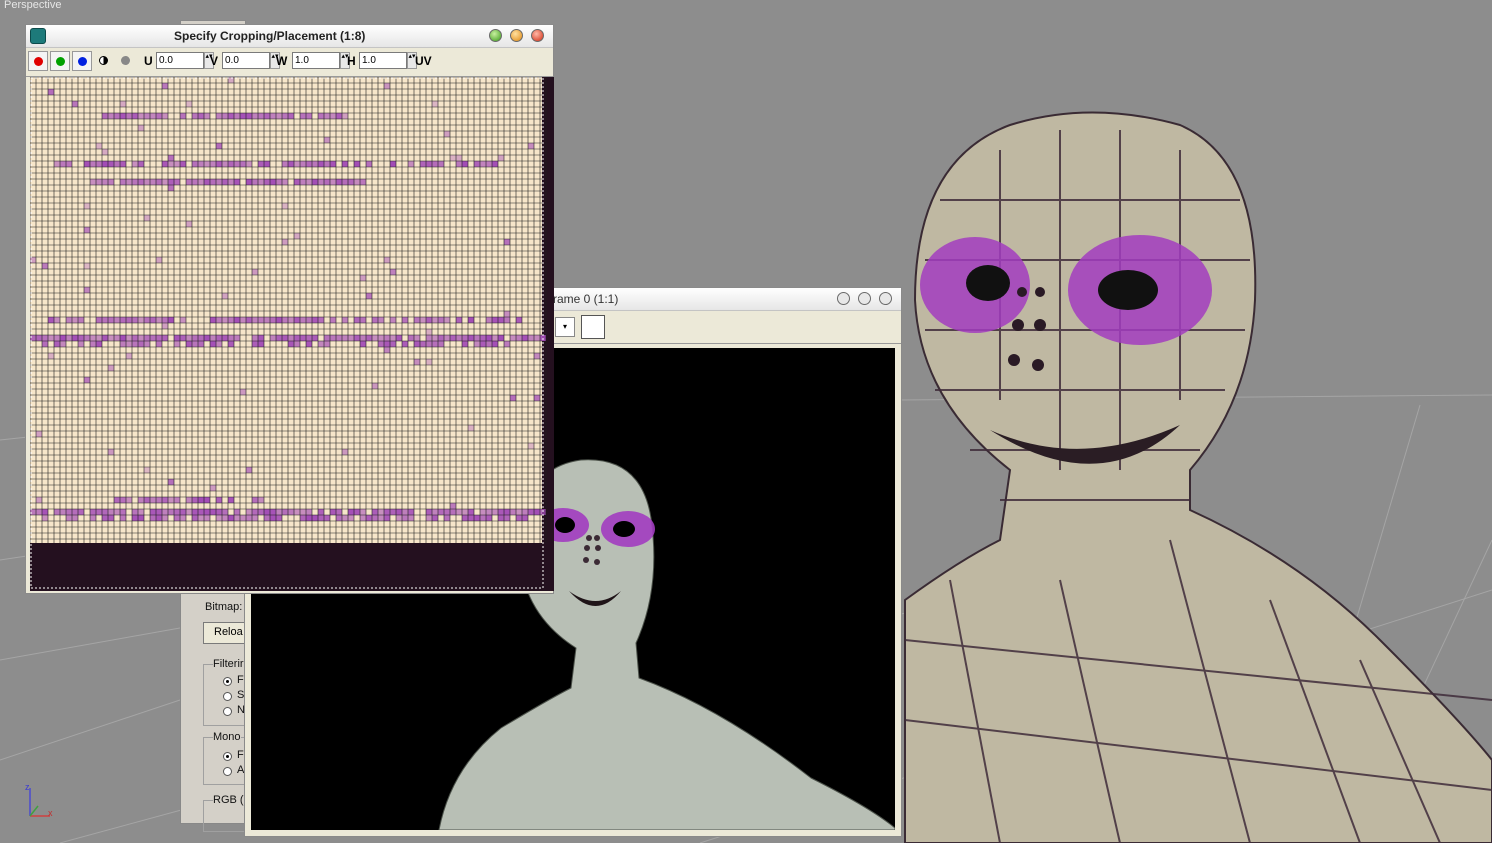 Image resolution: width=1492 pixels, height=843 pixels. I want to click on w-label: W, so click(282, 61).